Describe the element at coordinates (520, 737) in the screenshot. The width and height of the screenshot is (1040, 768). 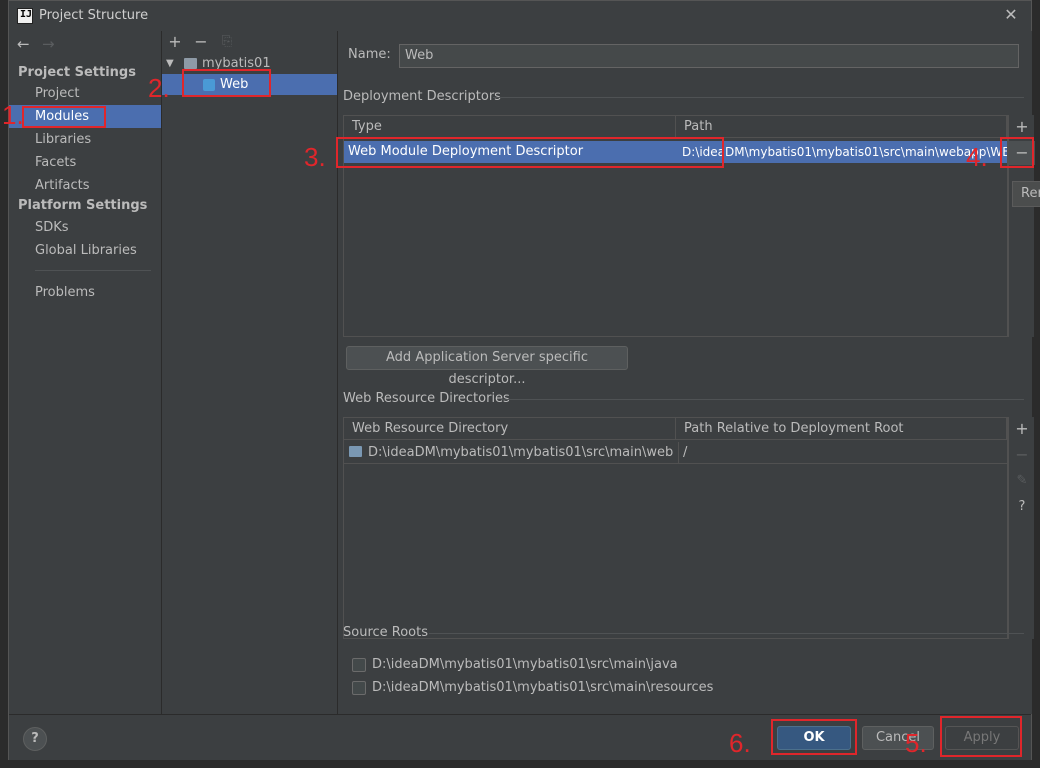
I see `dialog-footer: ? OK Cancel Apply` at that location.